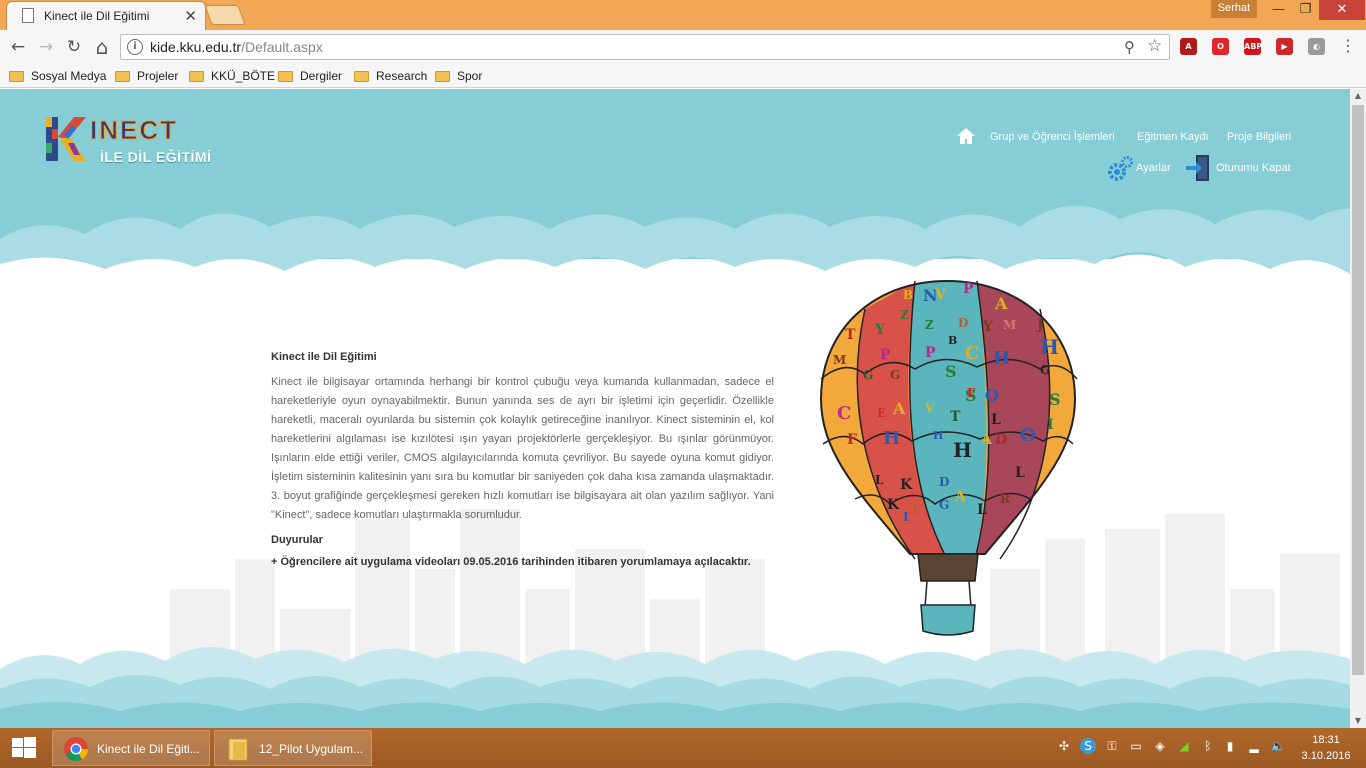 Image resolution: width=1366 pixels, height=768 pixels. Describe the element at coordinates (196, 47) in the screenshot. I see `url-host: kide.kku.edu.tr` at that location.